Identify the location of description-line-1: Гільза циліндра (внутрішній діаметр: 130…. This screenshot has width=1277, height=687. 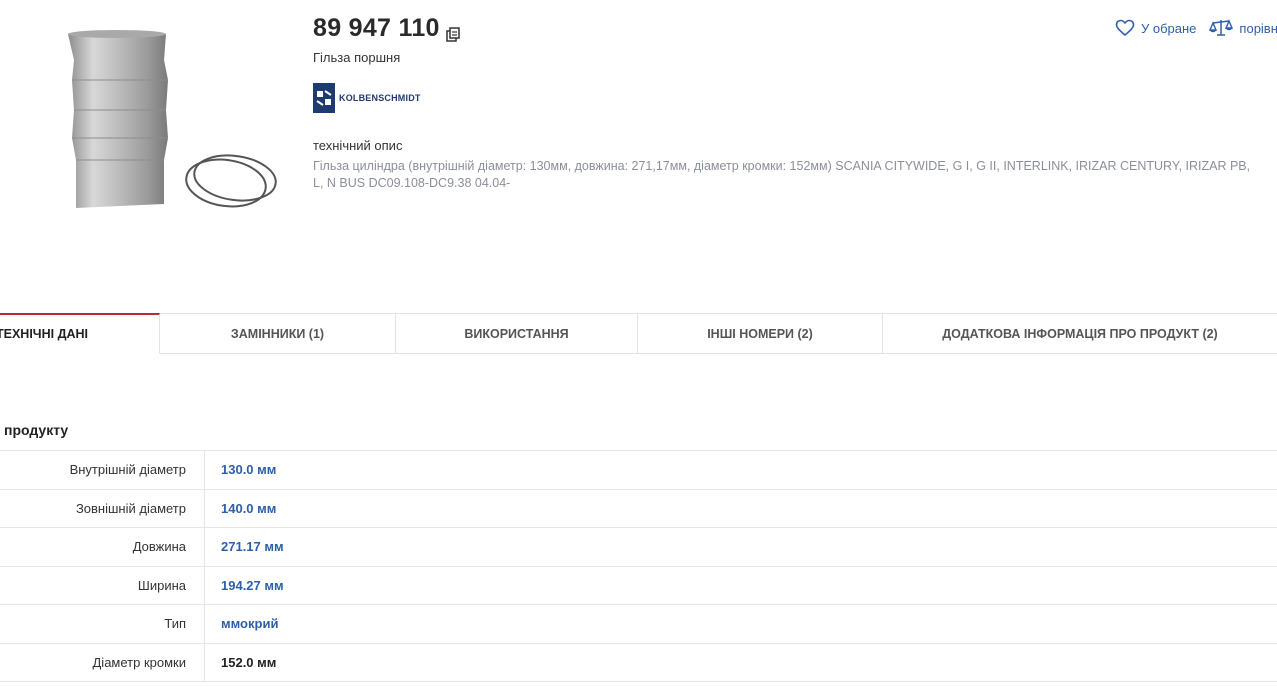
(782, 166).